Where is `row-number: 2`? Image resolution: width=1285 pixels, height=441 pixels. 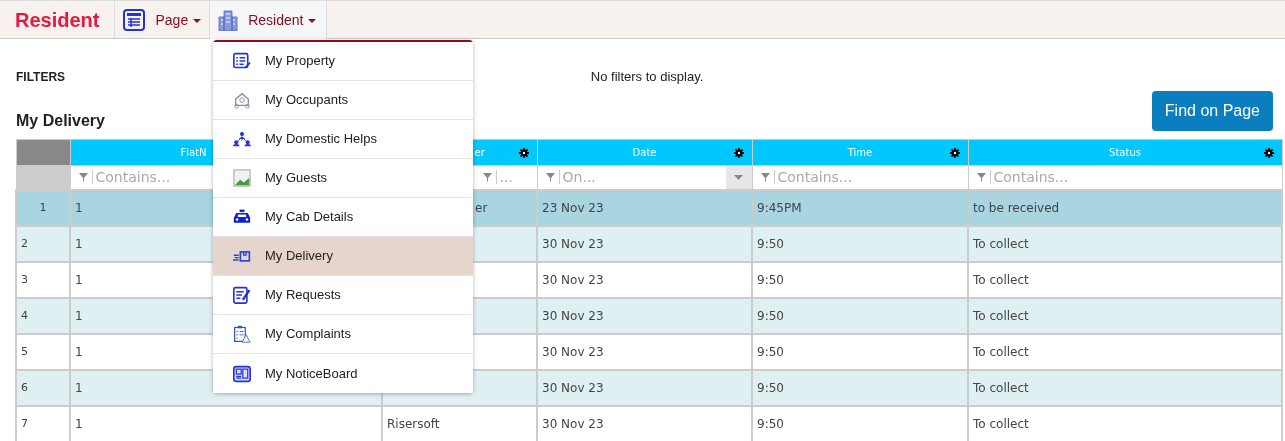 row-number: 2 is located at coordinates (43, 244).